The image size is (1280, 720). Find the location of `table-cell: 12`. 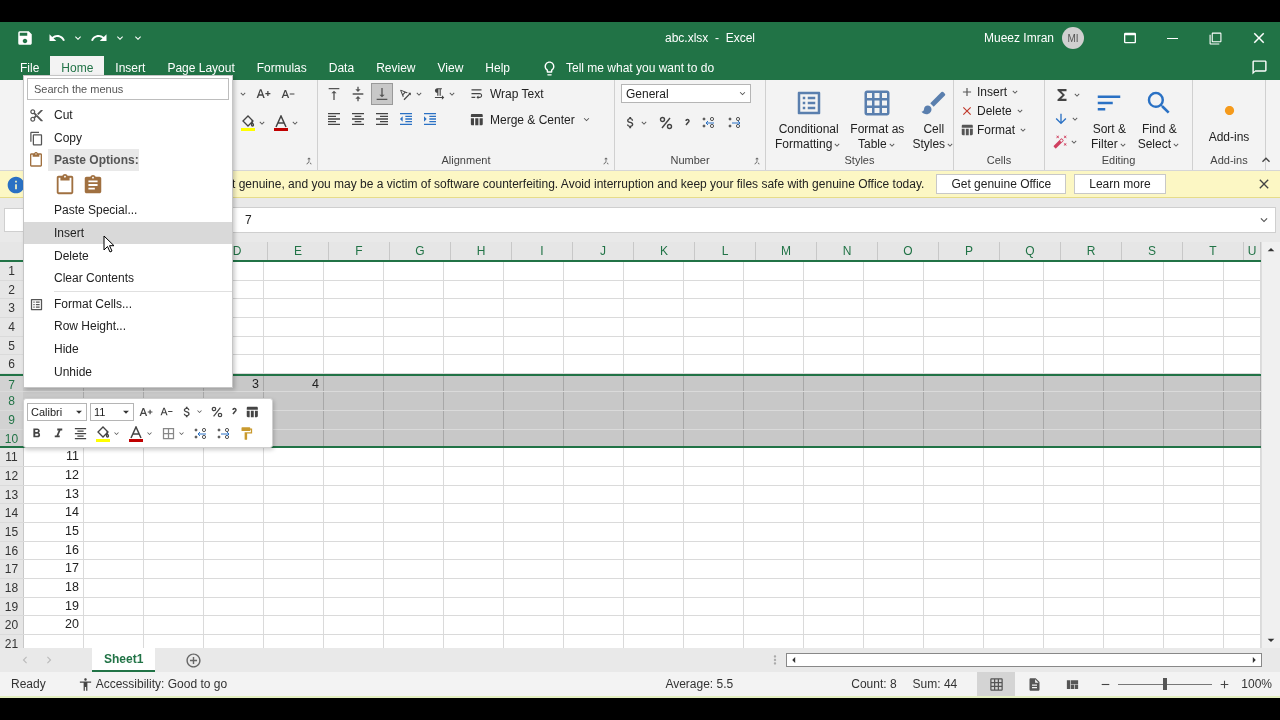

table-cell: 12 is located at coordinates (54, 476).